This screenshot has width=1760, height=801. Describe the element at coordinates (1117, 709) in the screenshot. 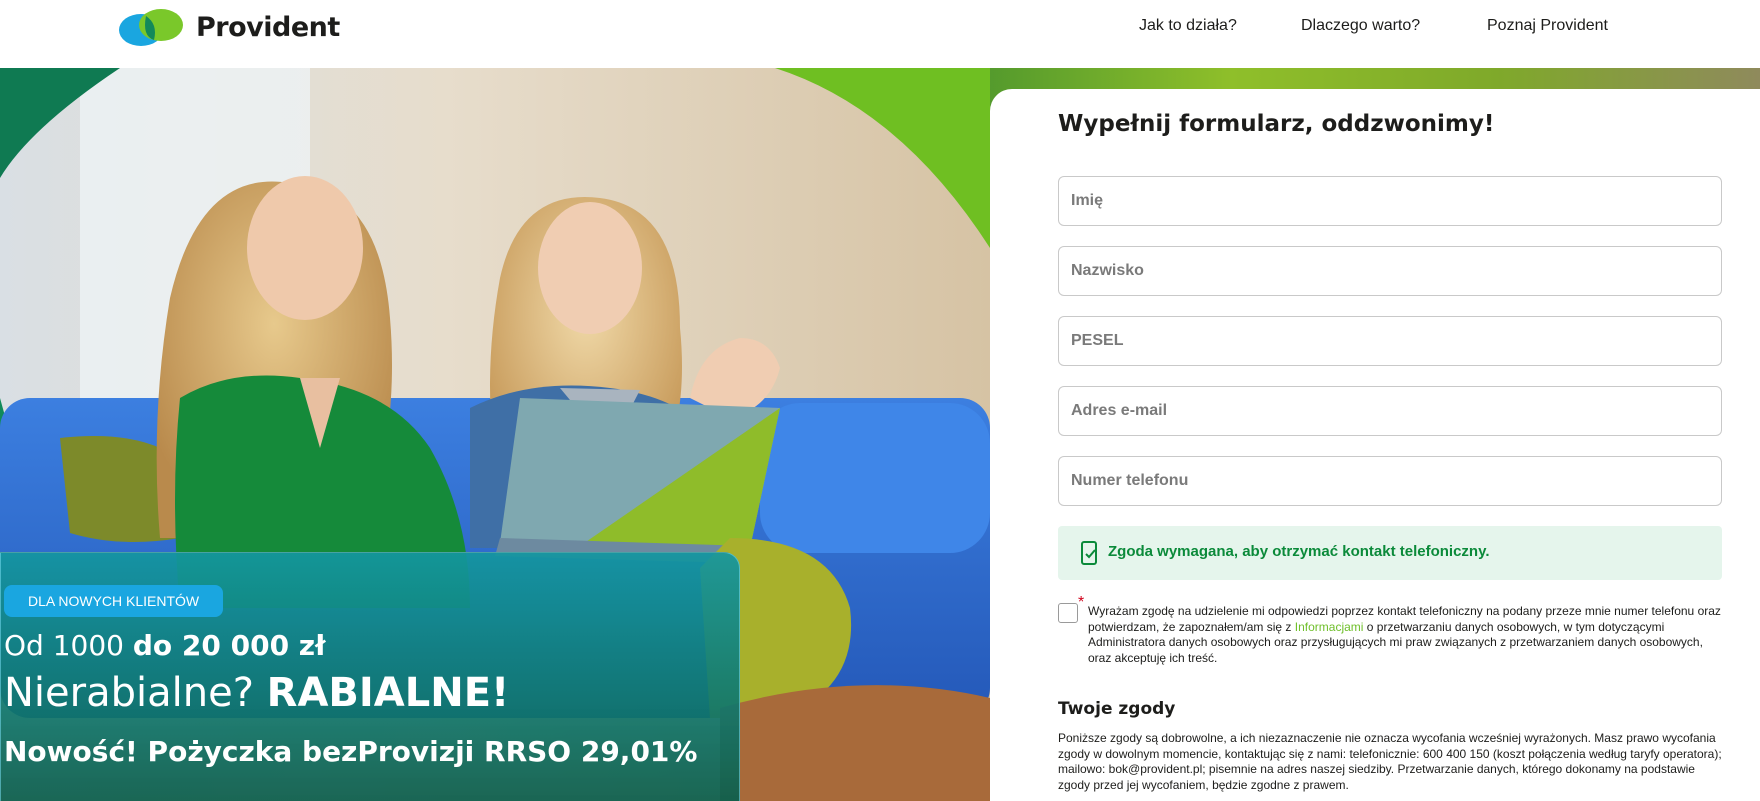

I see `your-consents-title: Twoje zgody` at that location.